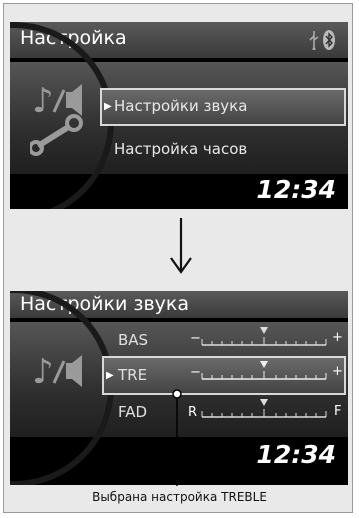 The height and width of the screenshot is (518, 359). Describe the element at coordinates (180, 149) in the screenshot. I see `menu-item-clock-settings: Настройка часов` at that location.